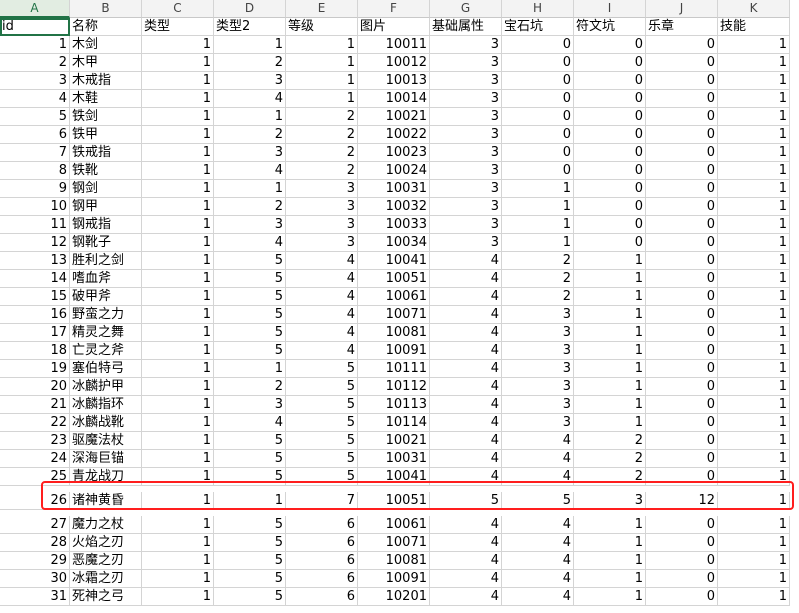  What do you see at coordinates (35, 477) in the screenshot?
I see `table-cell: 25` at bounding box center [35, 477].